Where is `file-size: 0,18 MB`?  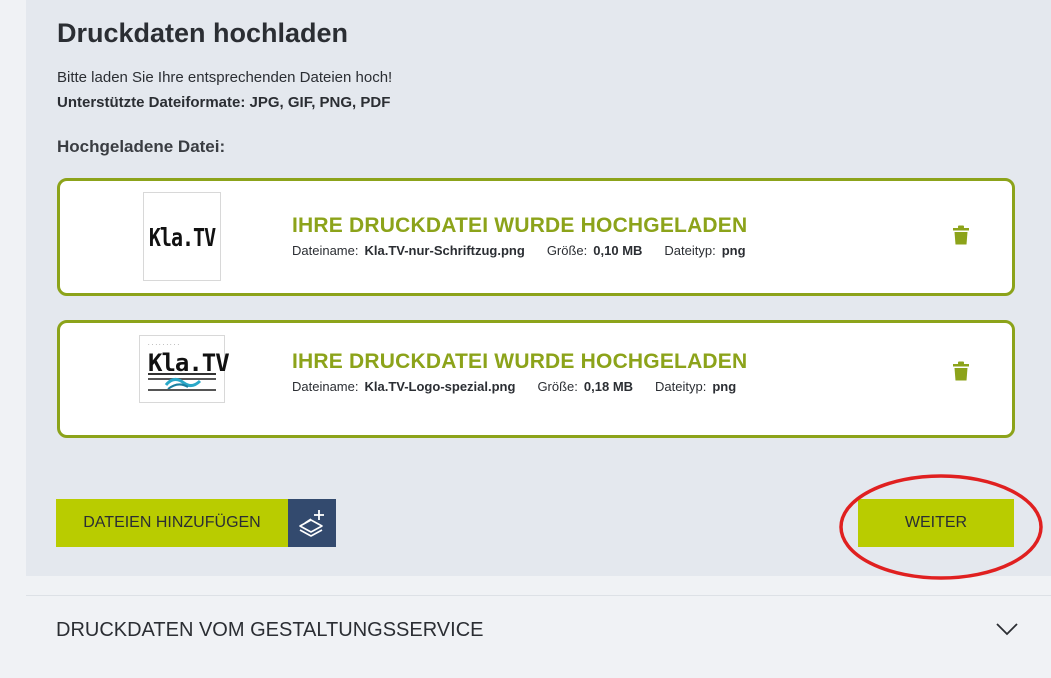
file-size: 0,18 MB is located at coordinates (608, 386).